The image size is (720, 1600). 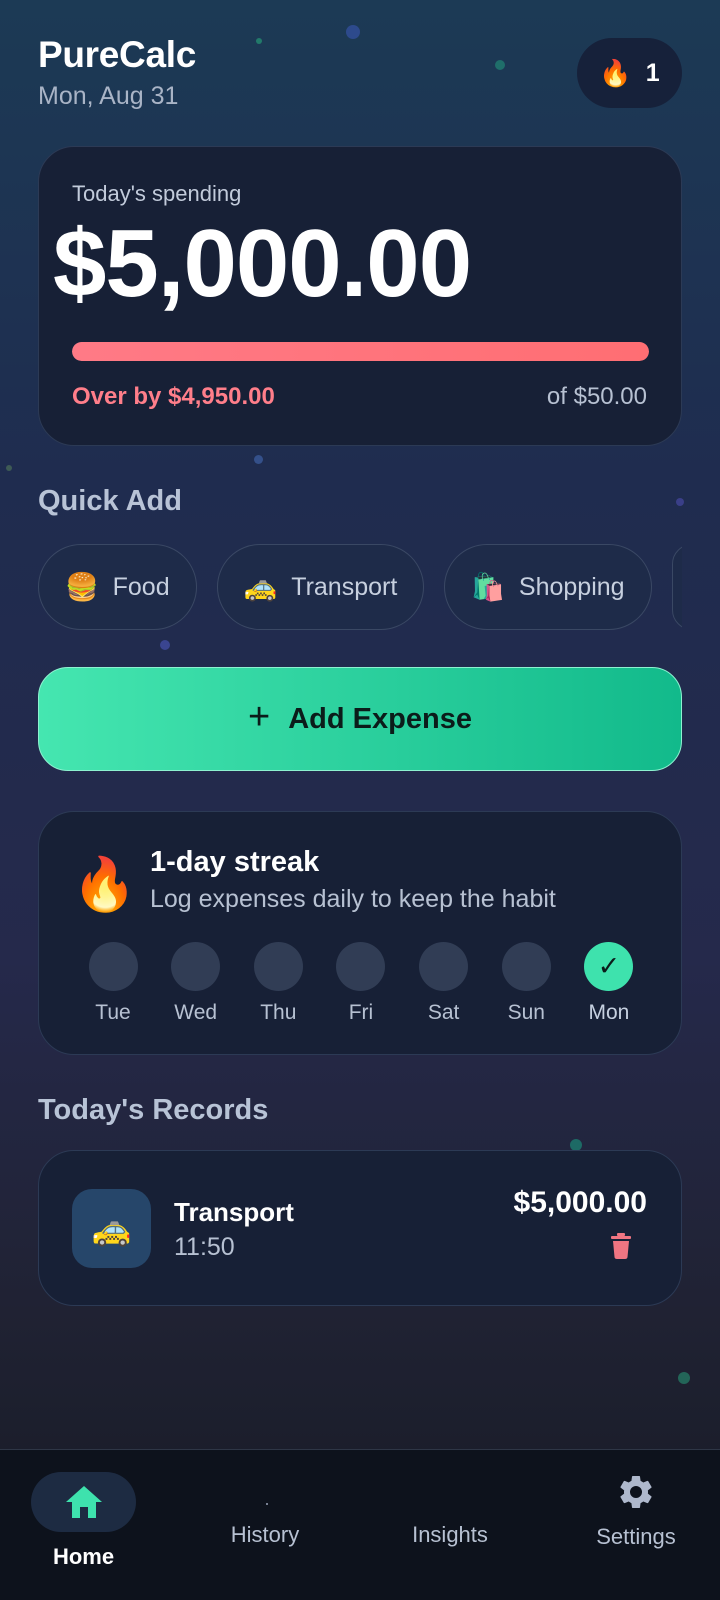 I want to click on record-item: 🚕 Transport 11:50 $5,000.00, so click(x=360, y=1228).